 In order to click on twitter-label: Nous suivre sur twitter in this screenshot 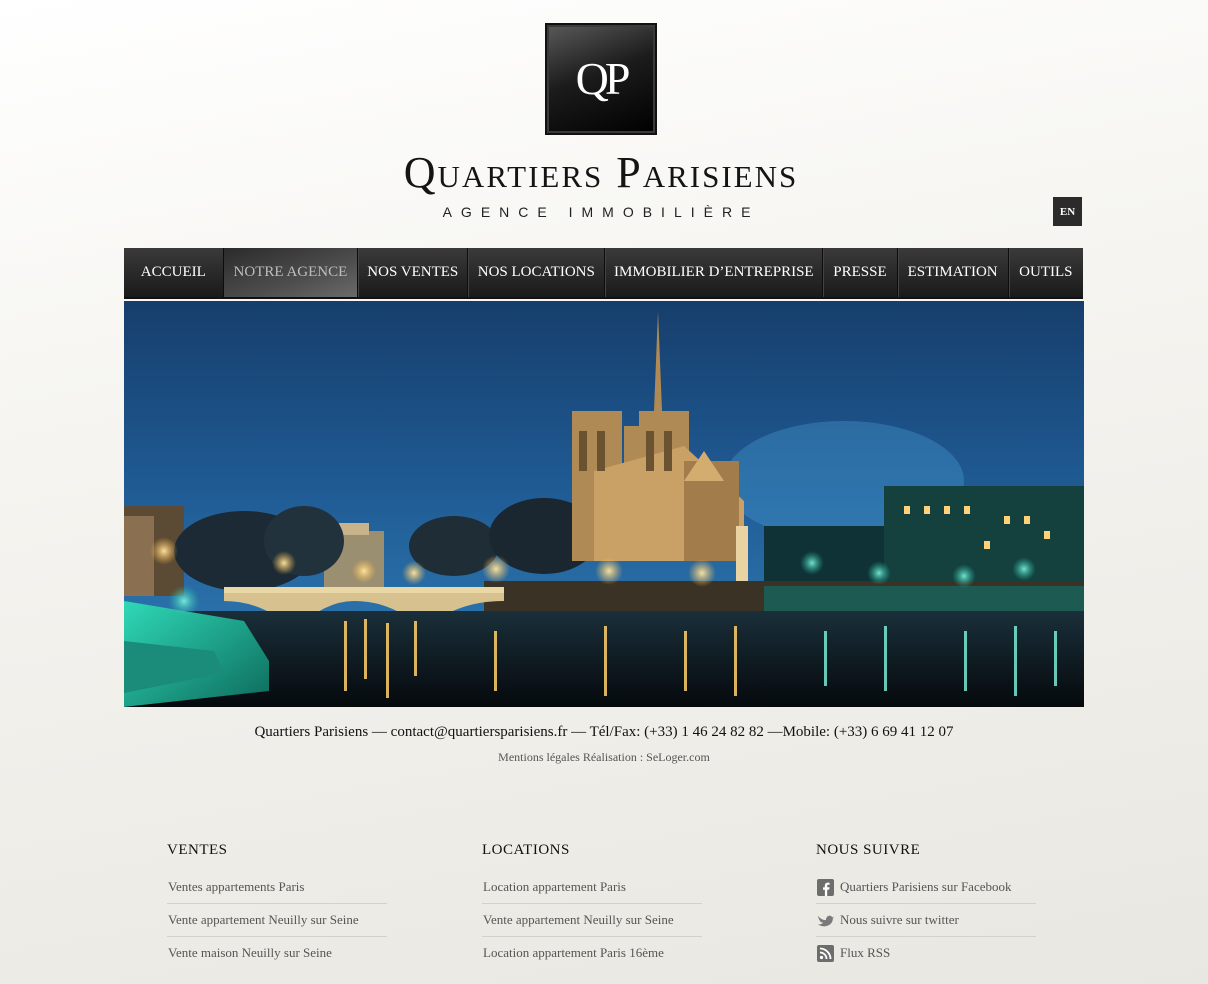, I will do `click(899, 919)`.